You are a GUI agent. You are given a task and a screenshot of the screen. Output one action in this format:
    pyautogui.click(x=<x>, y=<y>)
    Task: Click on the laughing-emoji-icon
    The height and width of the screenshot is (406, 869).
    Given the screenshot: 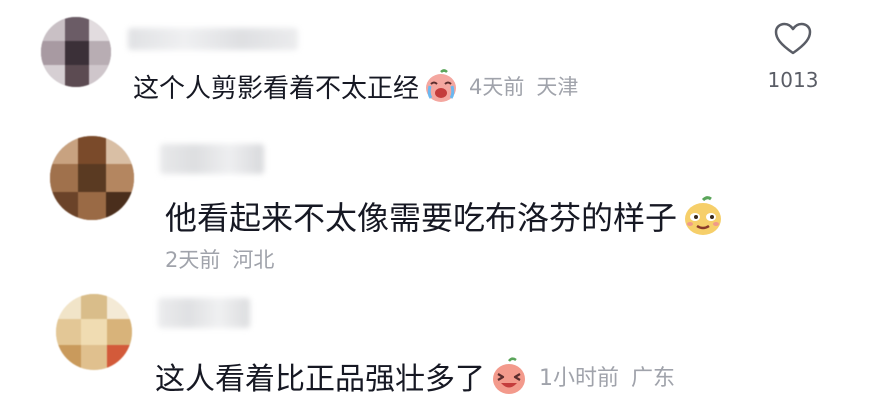 What is the action you would take?
    pyautogui.click(x=509, y=376)
    